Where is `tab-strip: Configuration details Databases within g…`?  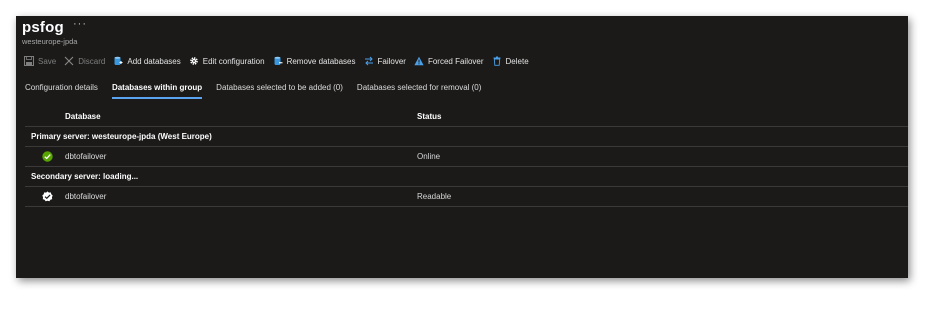
tab-strip: Configuration details Databases within g… is located at coordinates (260, 91).